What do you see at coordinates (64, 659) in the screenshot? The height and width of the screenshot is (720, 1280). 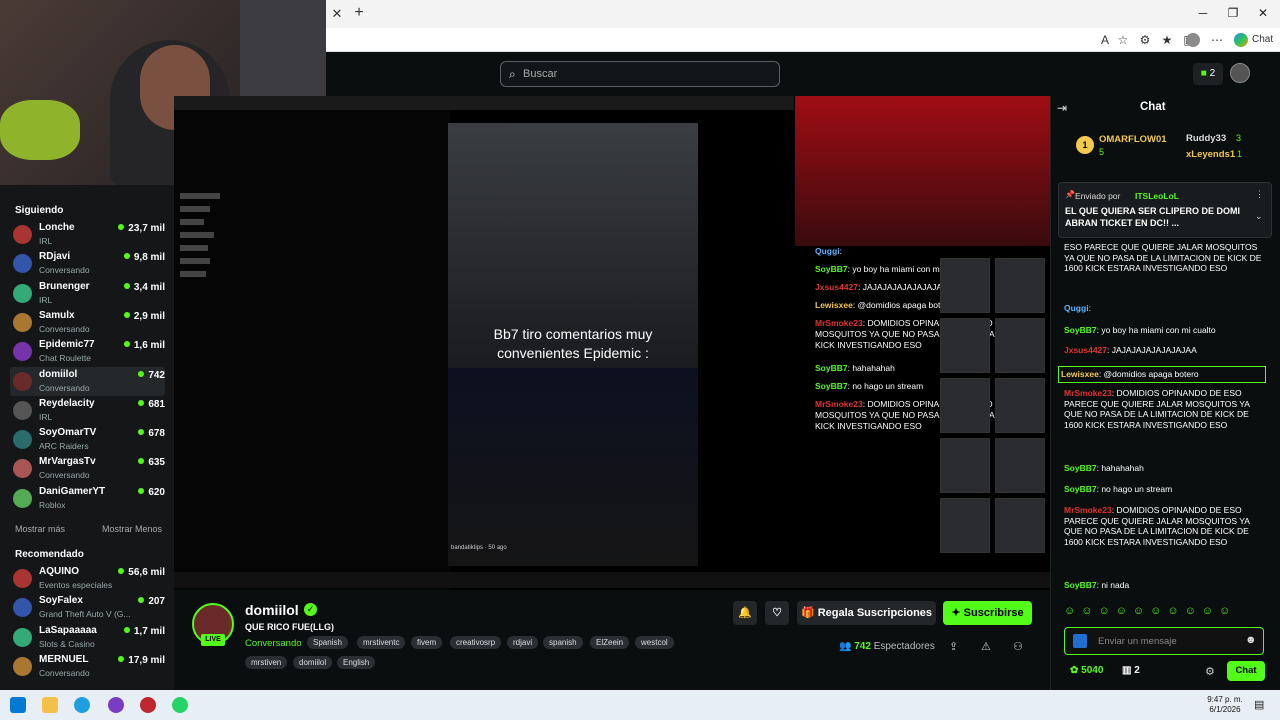 I see `channel-name: MERNUEL` at bounding box center [64, 659].